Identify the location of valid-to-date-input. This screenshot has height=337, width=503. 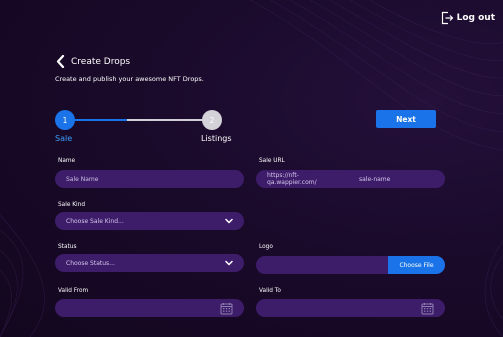
(350, 308).